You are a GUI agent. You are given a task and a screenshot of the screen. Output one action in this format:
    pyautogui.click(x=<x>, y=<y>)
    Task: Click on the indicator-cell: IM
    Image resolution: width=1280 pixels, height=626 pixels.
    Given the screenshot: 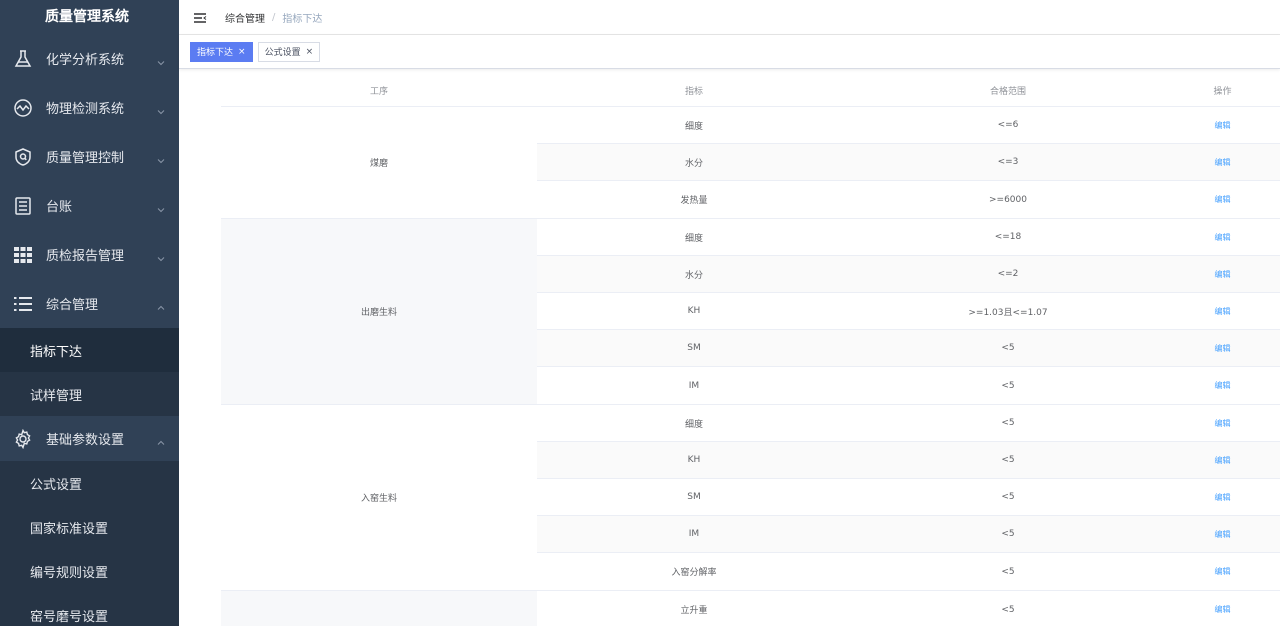 What is the action you would take?
    pyautogui.click(x=694, y=385)
    